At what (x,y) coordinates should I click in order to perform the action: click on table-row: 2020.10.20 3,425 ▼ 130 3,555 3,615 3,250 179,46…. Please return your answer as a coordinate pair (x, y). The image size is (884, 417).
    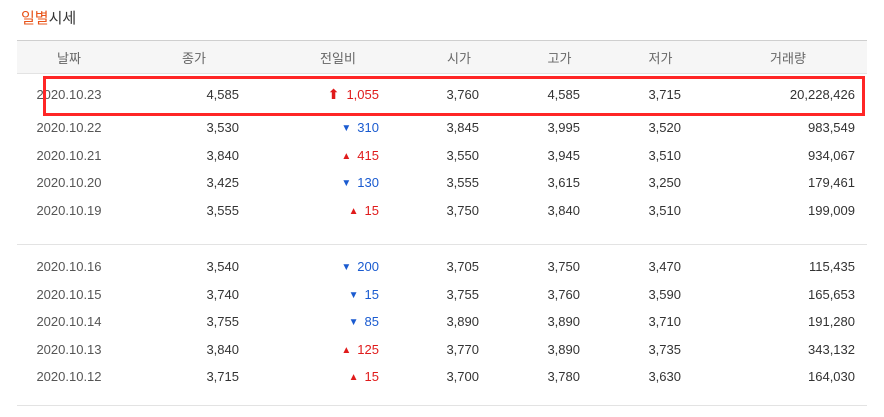
    Looking at the image, I should click on (442, 183).